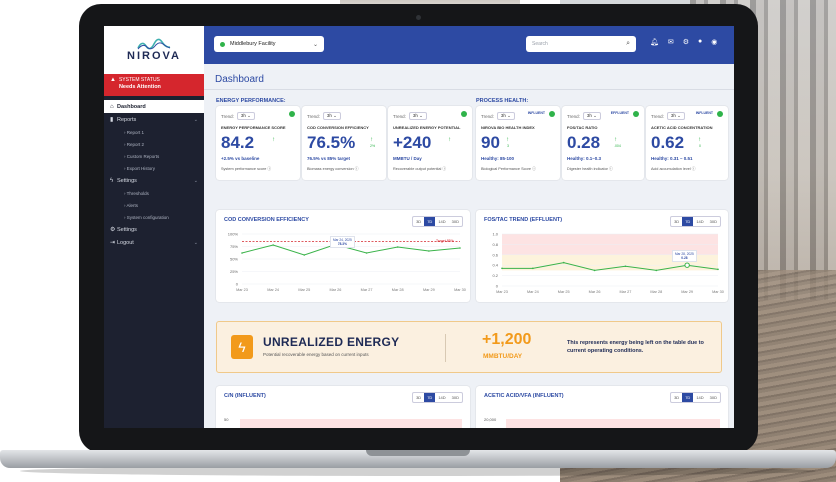 This screenshot has width=836, height=482. Describe the element at coordinates (700, 42) in the screenshot. I see `chat-icon: ●` at that location.